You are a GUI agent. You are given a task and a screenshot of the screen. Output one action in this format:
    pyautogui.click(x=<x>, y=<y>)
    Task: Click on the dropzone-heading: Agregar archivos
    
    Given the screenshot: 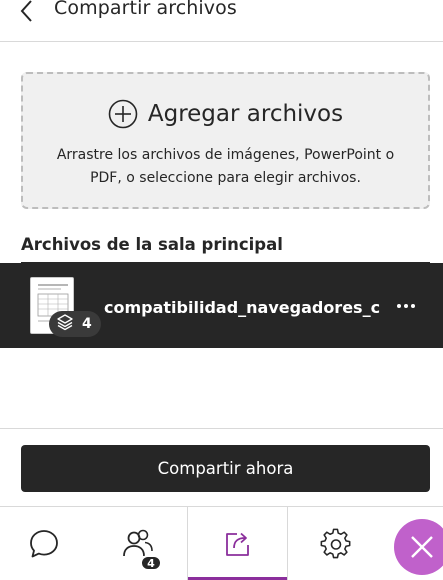 What is the action you would take?
    pyautogui.click(x=225, y=114)
    